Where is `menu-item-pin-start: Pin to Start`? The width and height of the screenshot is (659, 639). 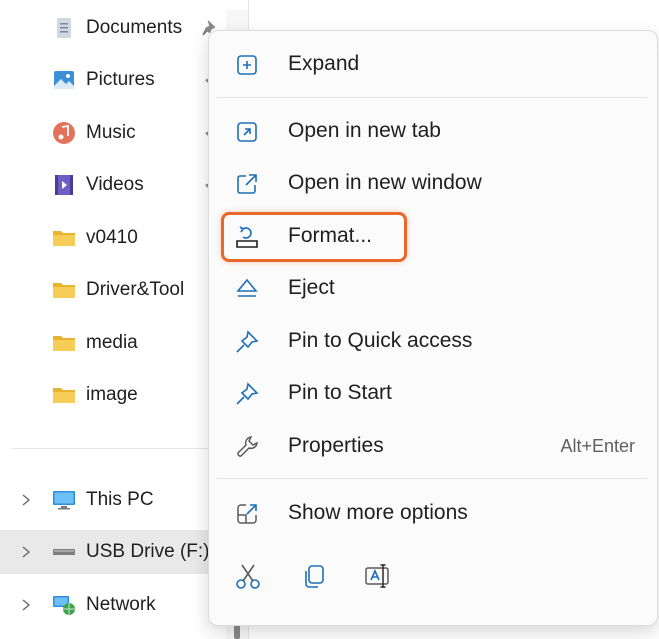
menu-item-pin-start: Pin to Start is located at coordinates (432, 393).